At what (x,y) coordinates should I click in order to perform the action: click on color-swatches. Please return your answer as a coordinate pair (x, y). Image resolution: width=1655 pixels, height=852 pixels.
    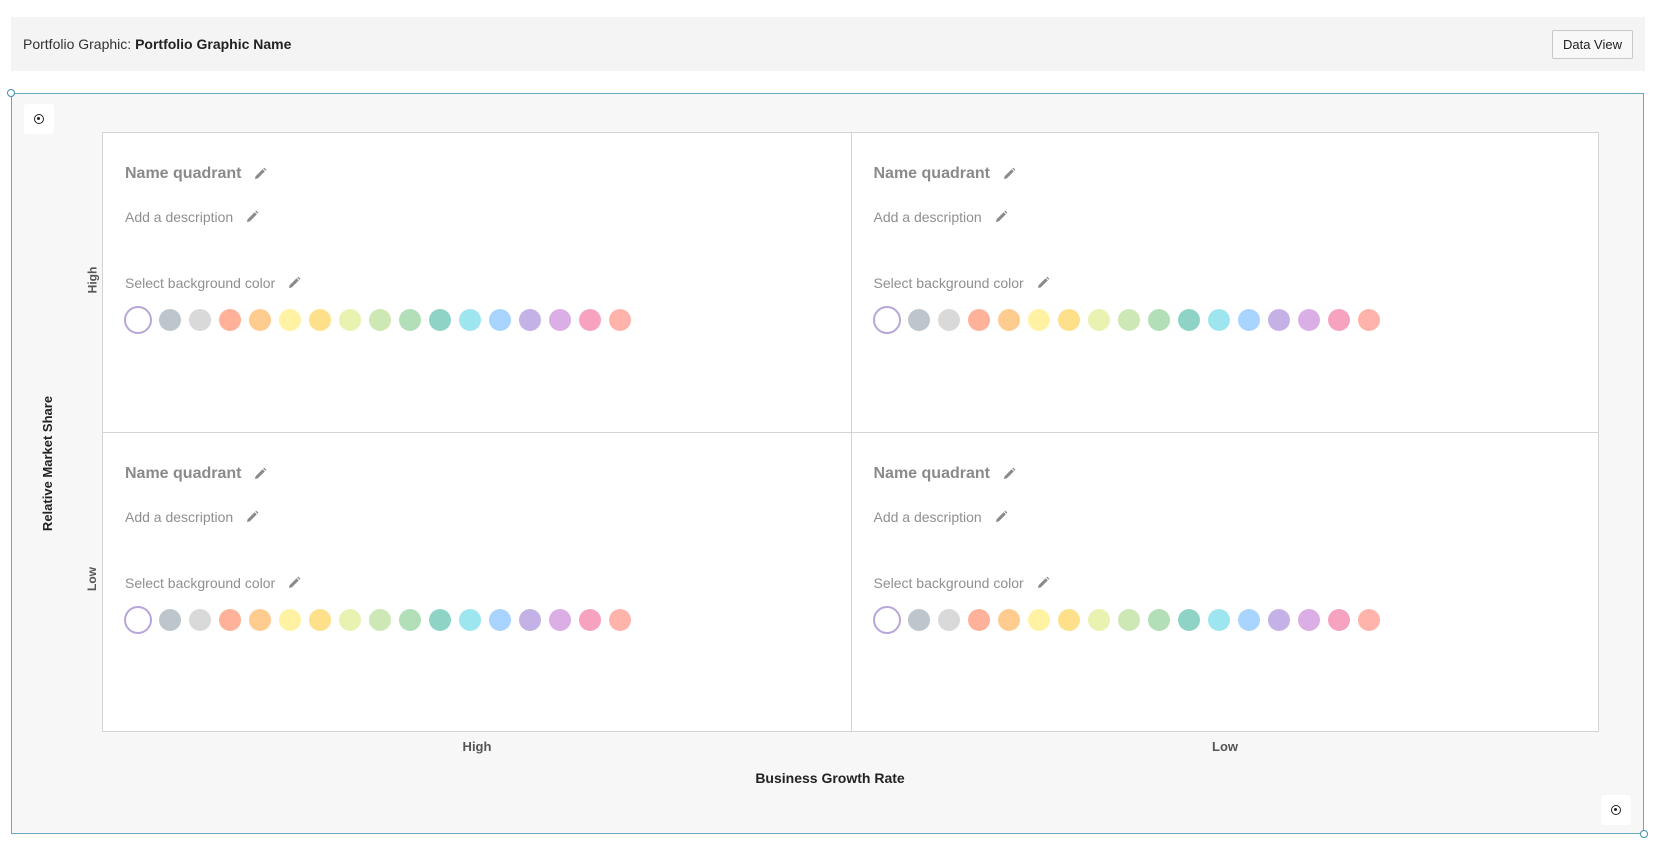
    Looking at the image, I should click on (1126, 320).